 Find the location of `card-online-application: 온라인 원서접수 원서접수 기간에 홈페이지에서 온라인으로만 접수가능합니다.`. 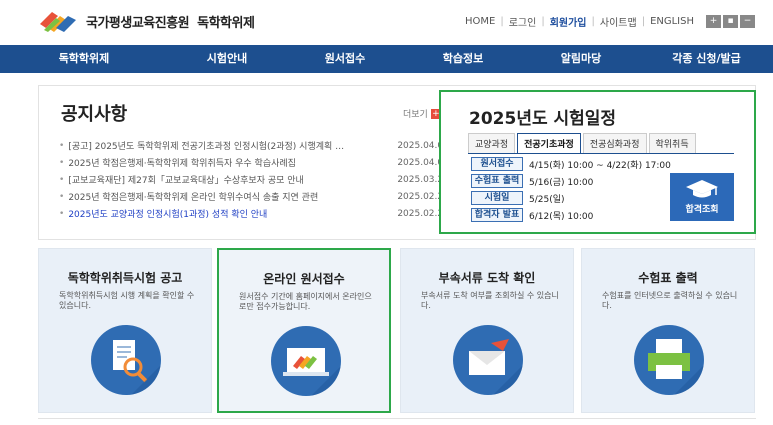

card-online-application: 온라인 원서접수 원서접수 기간에 홈페이지에서 온라인으로만 접수가능합니다. is located at coordinates (304, 330).